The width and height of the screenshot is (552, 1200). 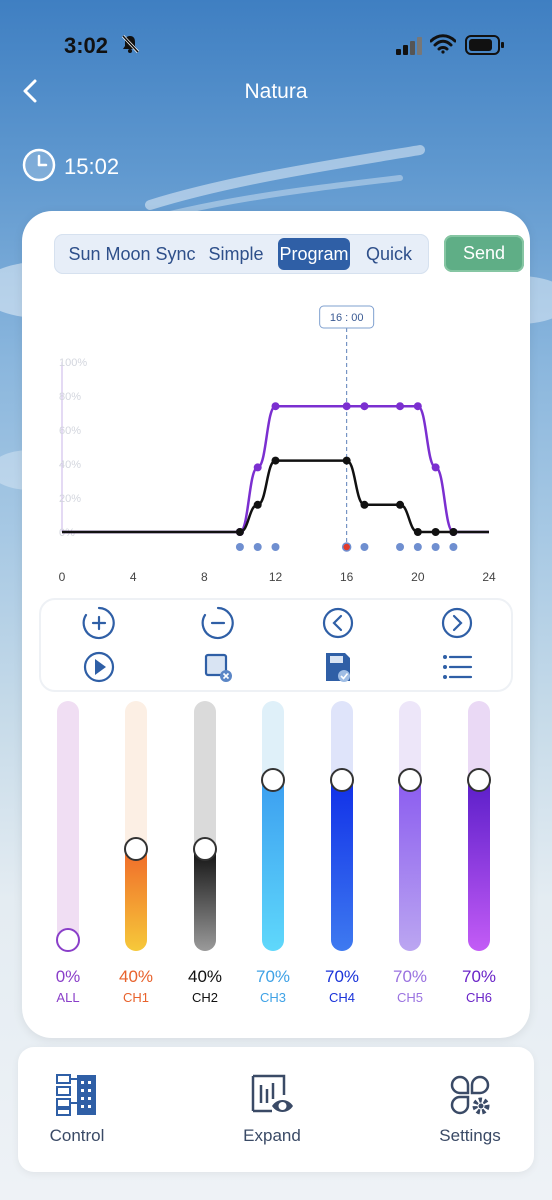 What do you see at coordinates (70, 397) in the screenshot?
I see `y-tick-label: 80%` at bounding box center [70, 397].